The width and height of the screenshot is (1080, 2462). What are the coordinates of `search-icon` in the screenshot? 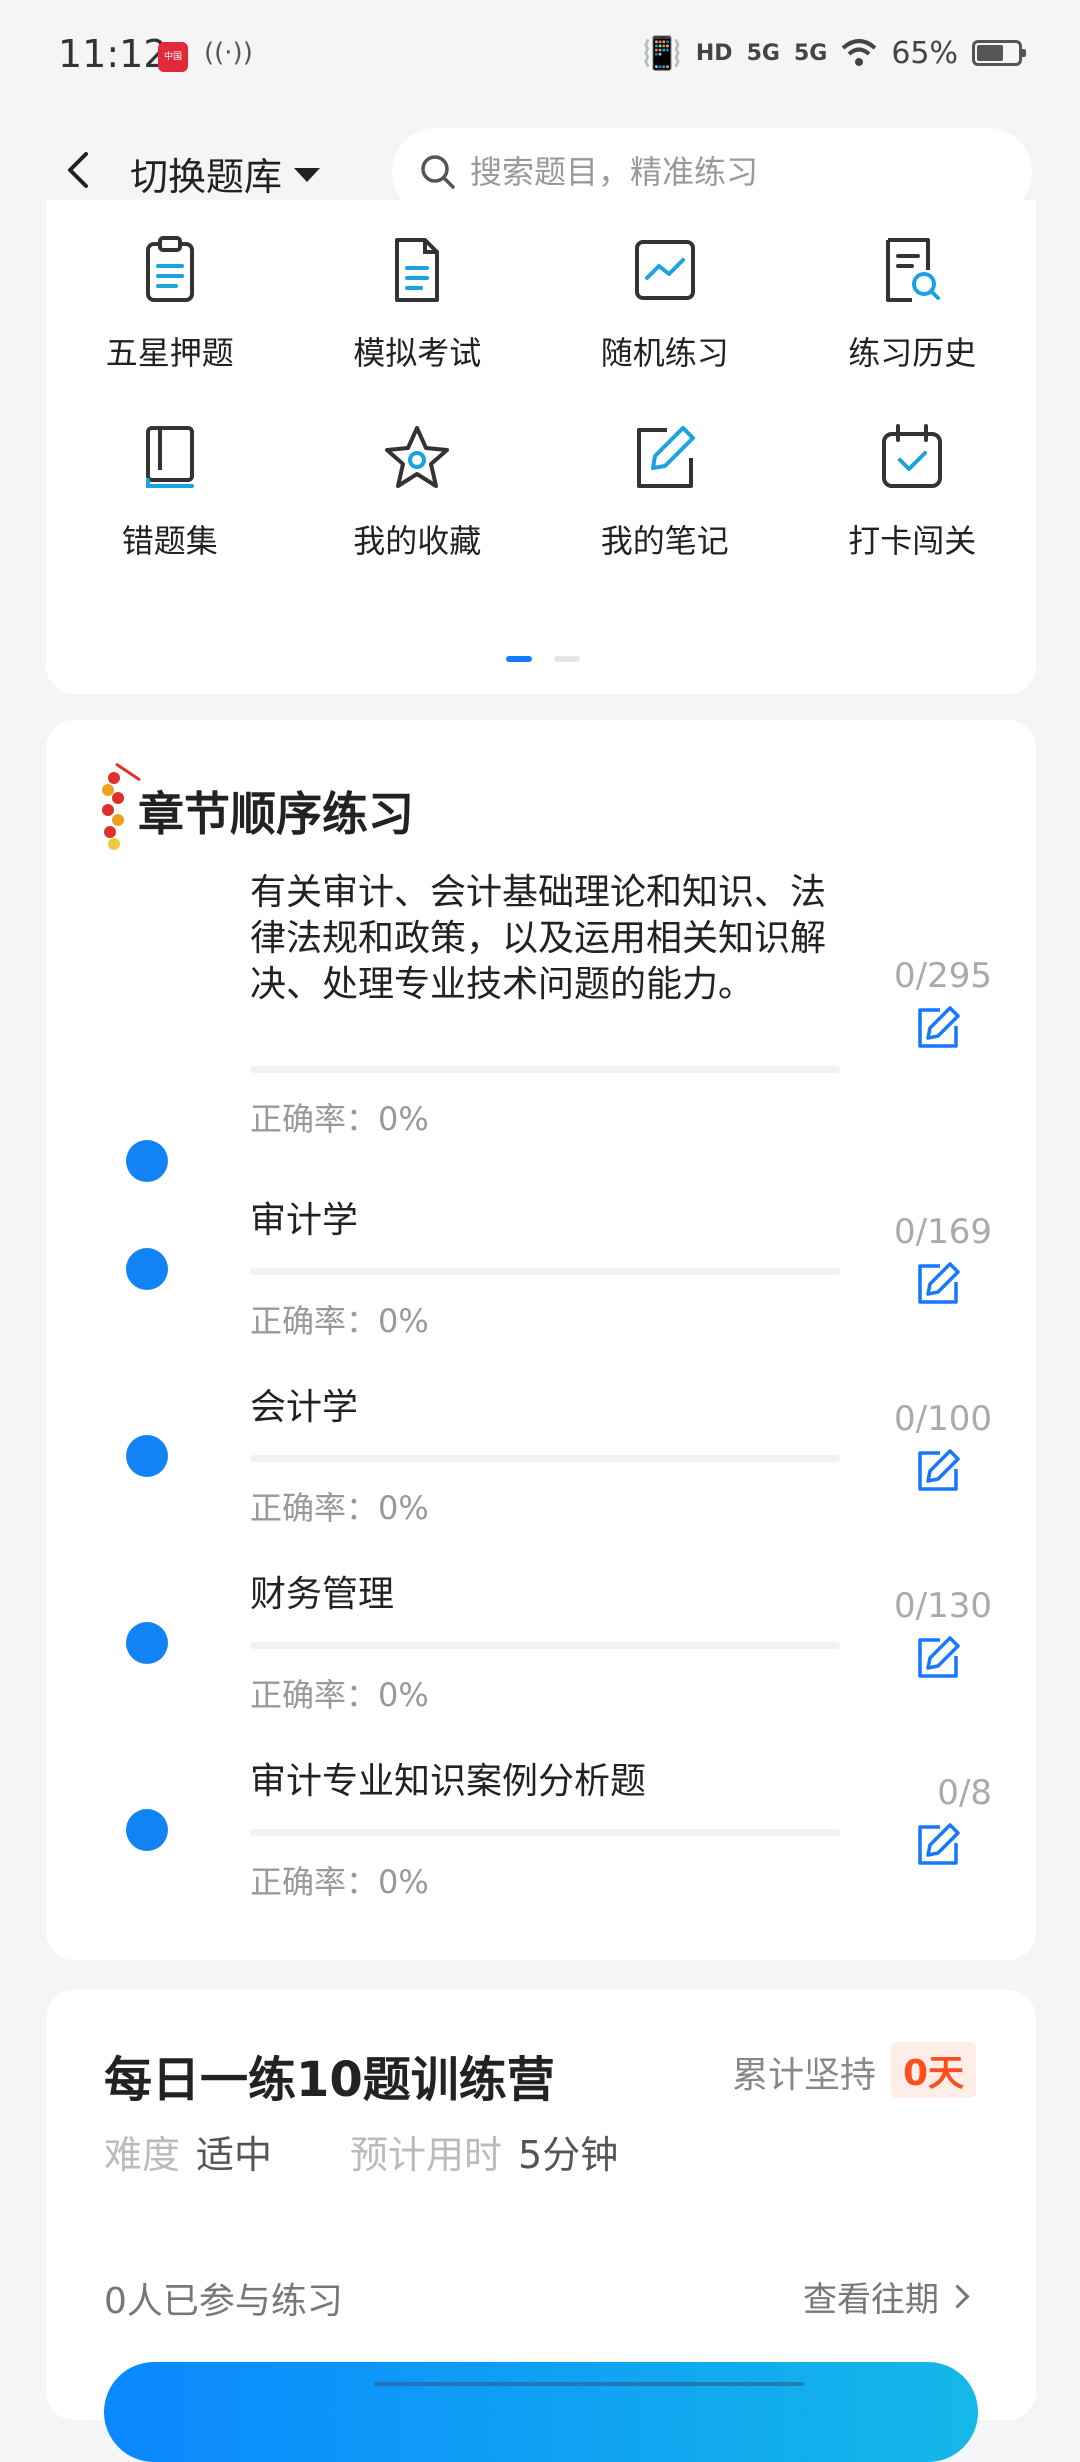 It's located at (438, 172).